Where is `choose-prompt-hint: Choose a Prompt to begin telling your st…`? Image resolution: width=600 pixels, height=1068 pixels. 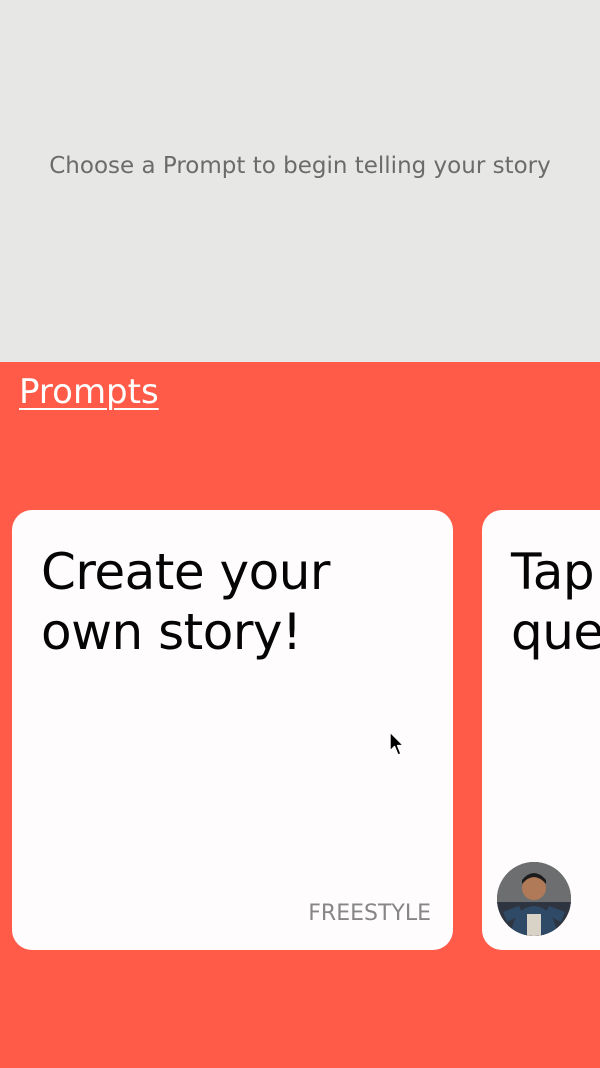 choose-prompt-hint: Choose a Prompt to begin telling your st… is located at coordinates (300, 166).